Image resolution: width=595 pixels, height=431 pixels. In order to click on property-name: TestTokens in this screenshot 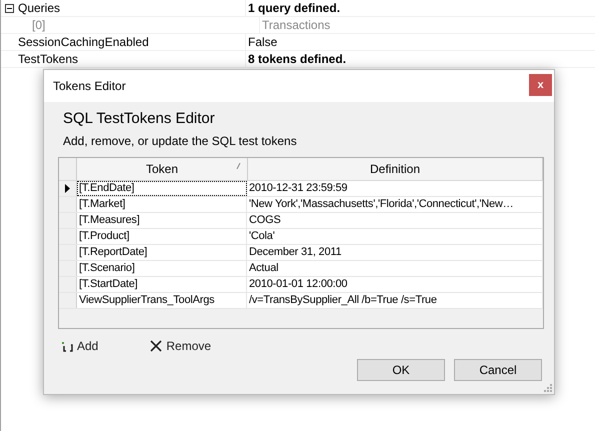, I will do `click(48, 59)`.